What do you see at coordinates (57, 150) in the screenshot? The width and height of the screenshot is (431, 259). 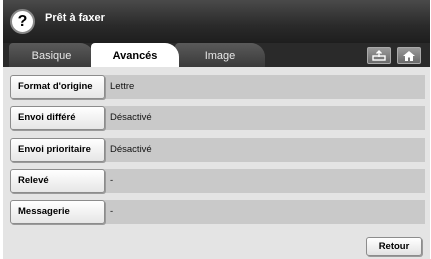 I see `envoi-prioritaire-button: Envoi prioritaire` at bounding box center [57, 150].